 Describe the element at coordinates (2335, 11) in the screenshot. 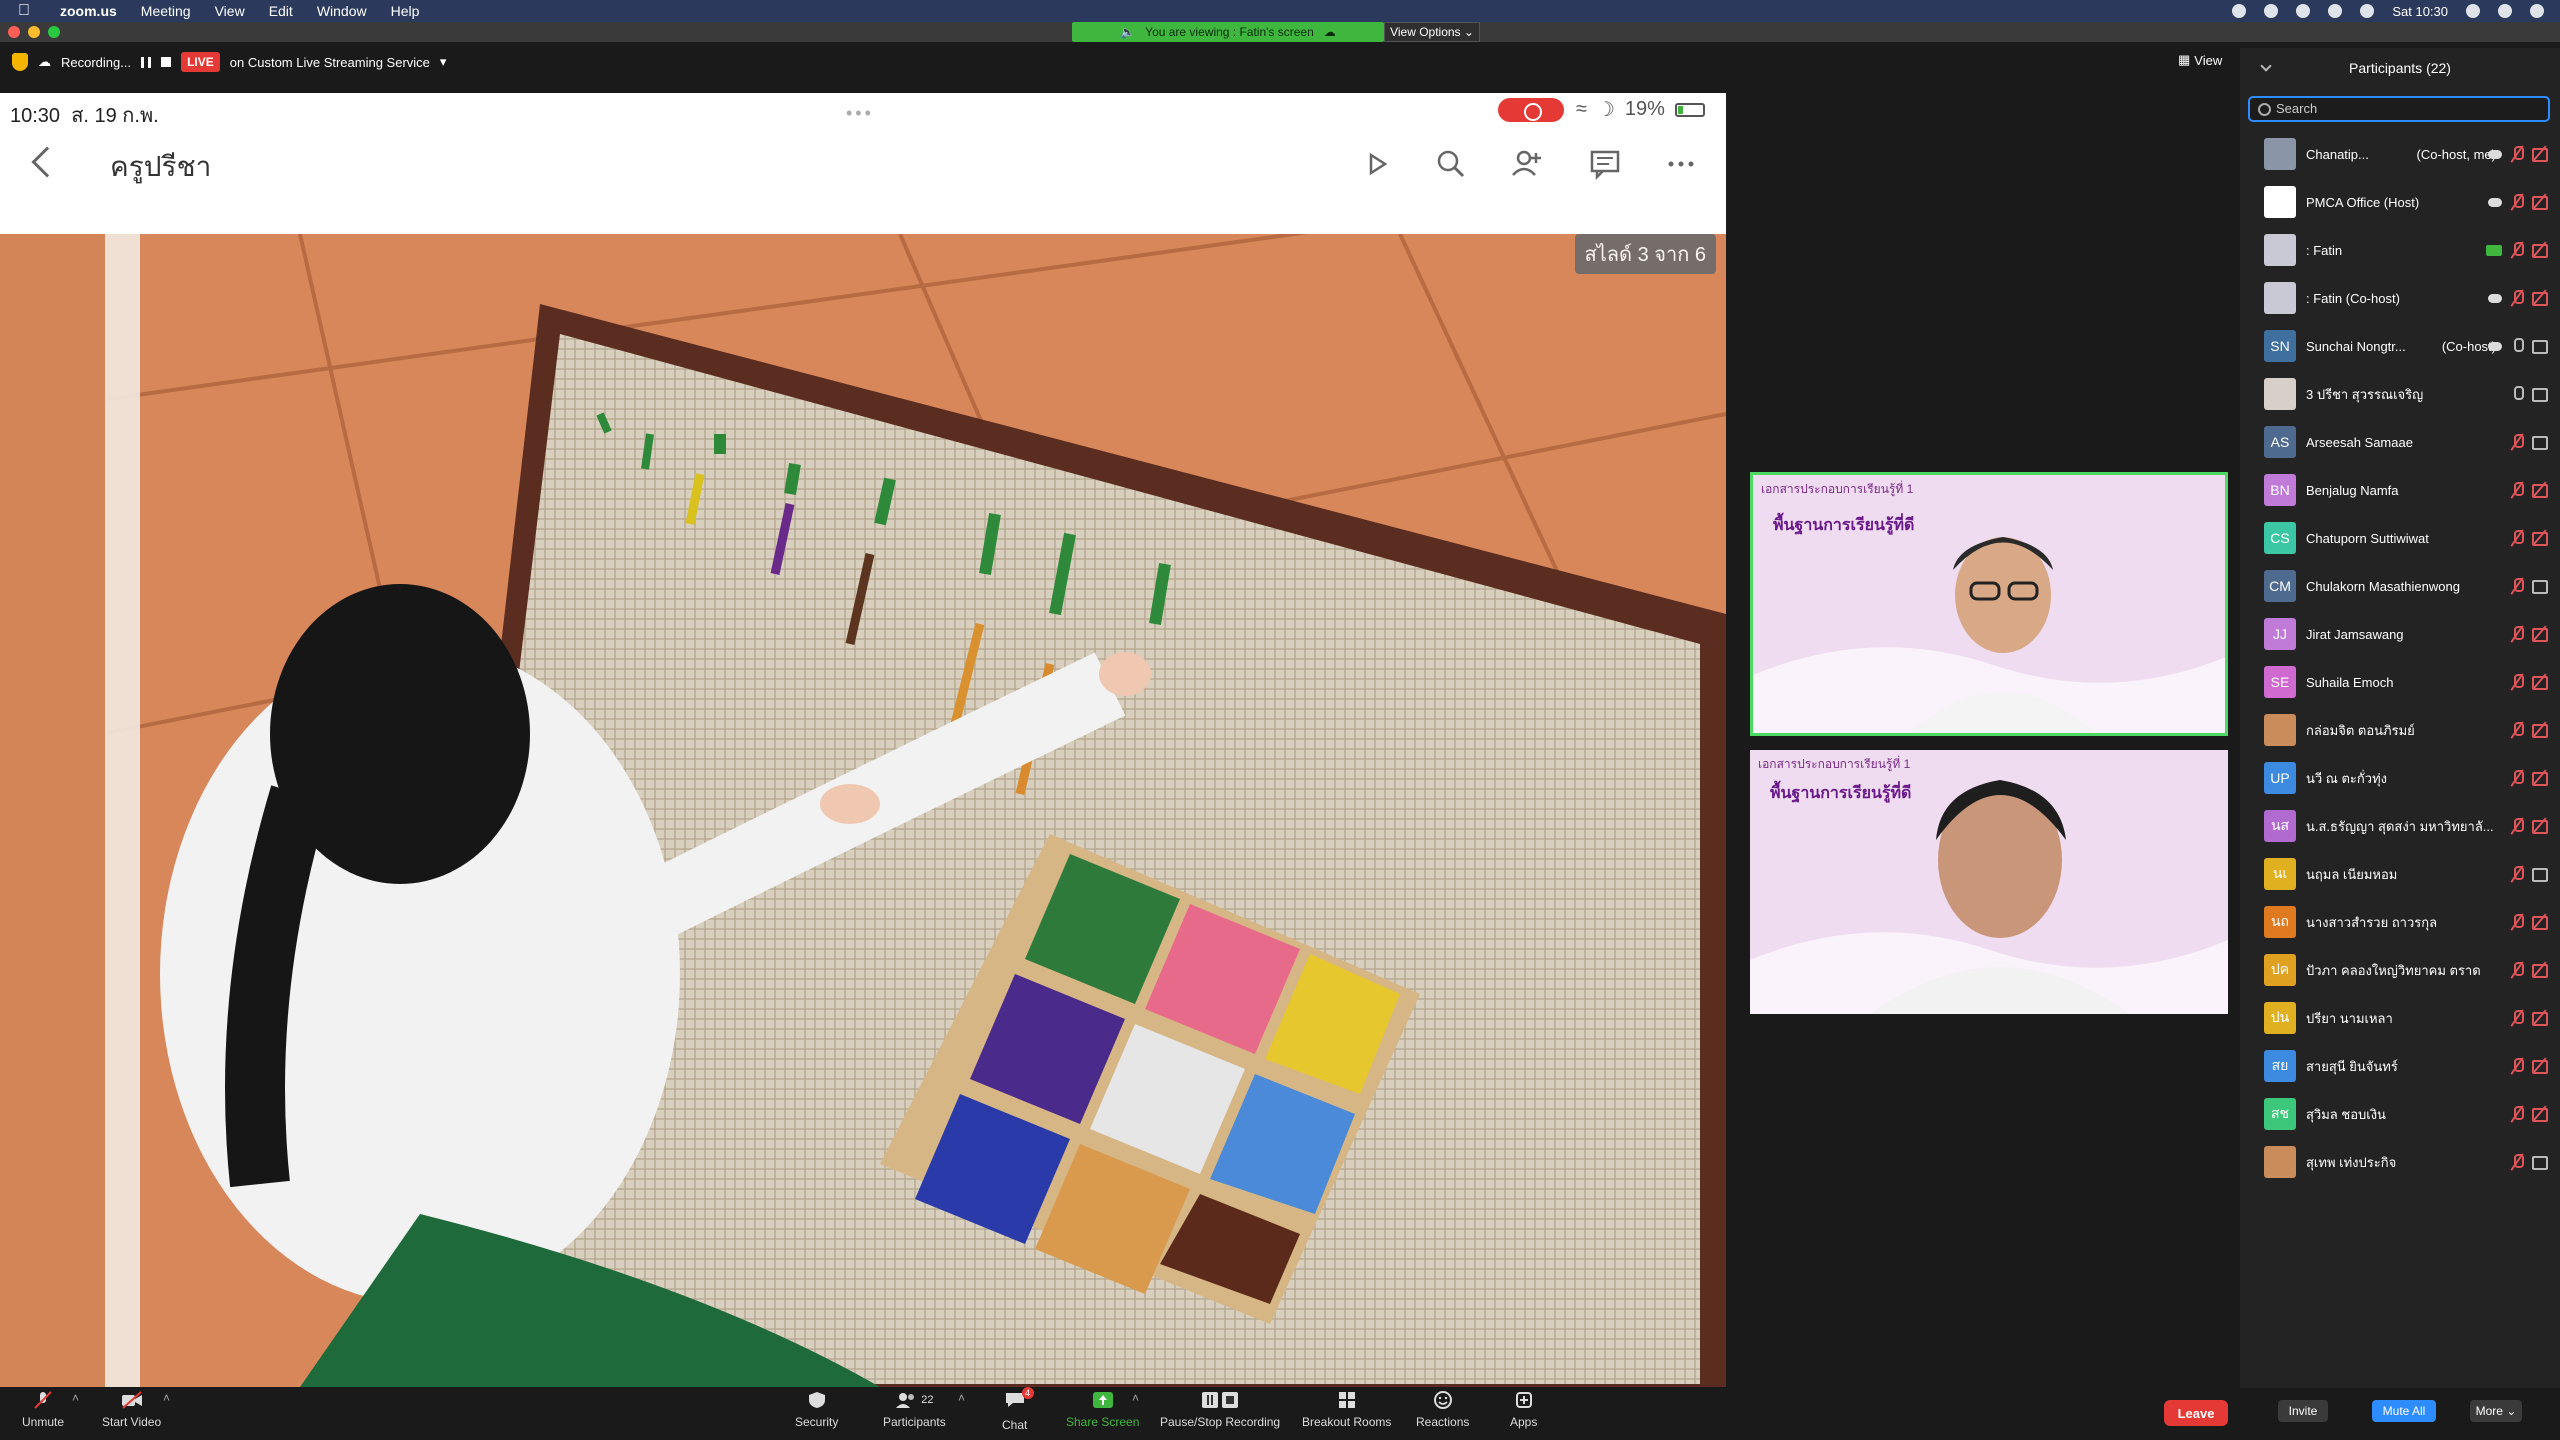

I see `tray-bluetooth-icon` at that location.